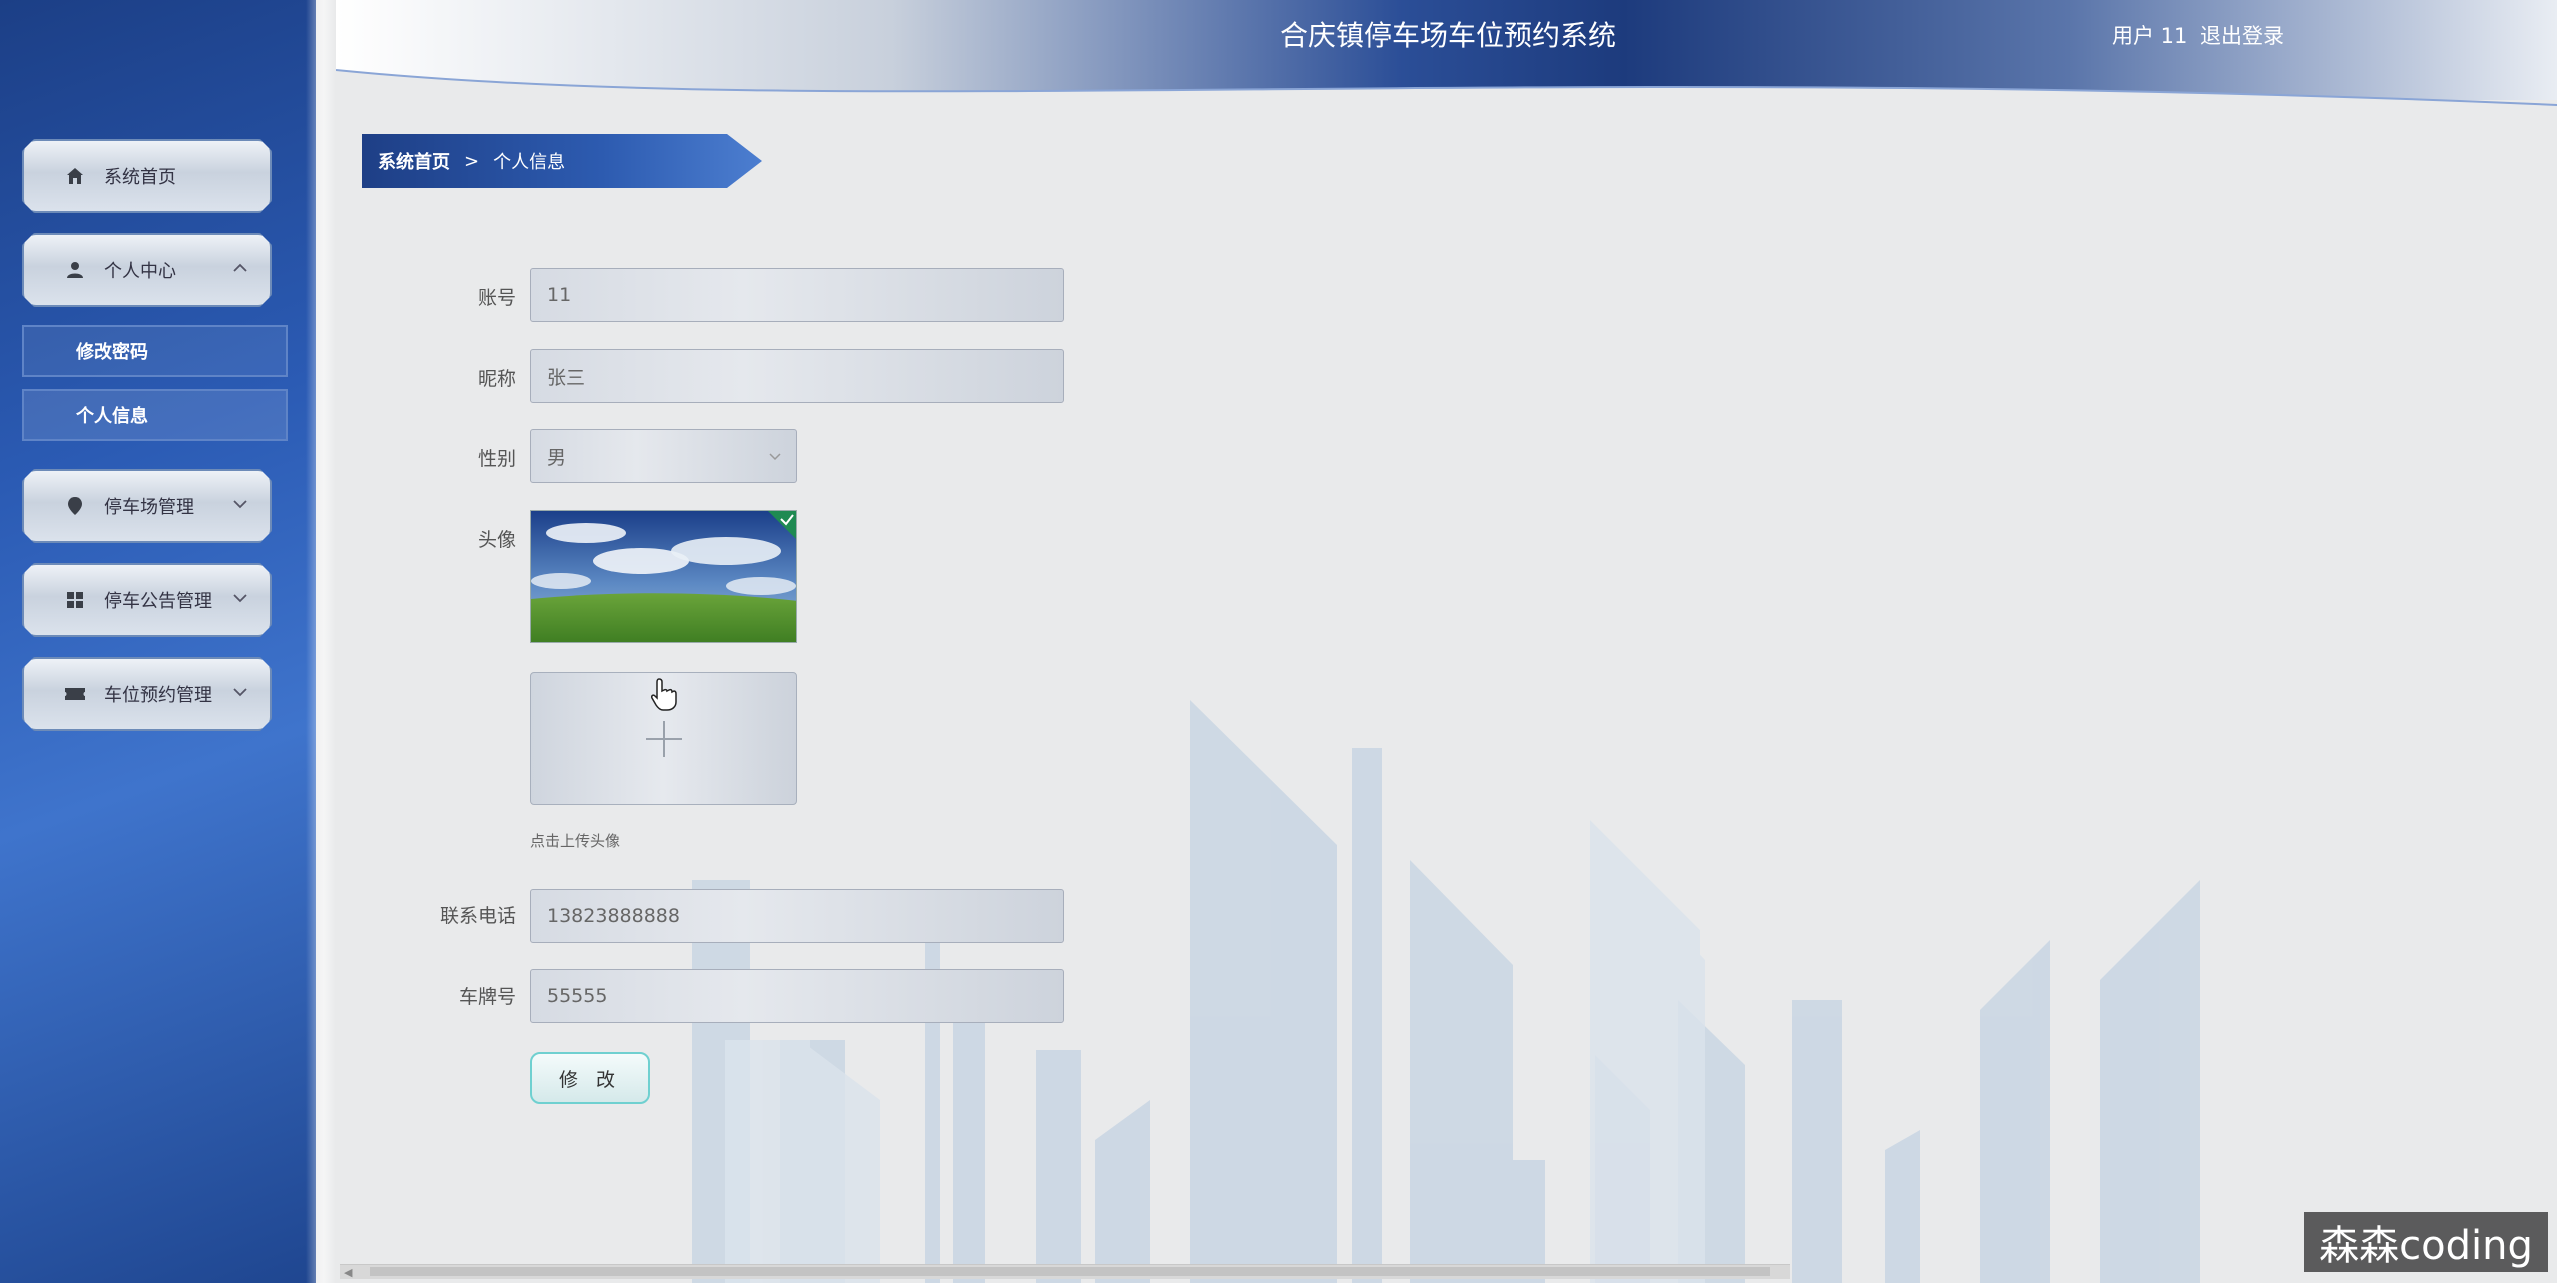 Image resolution: width=2557 pixels, height=1283 pixels. I want to click on breadcrumb-home-link: 系统首页, so click(414, 161).